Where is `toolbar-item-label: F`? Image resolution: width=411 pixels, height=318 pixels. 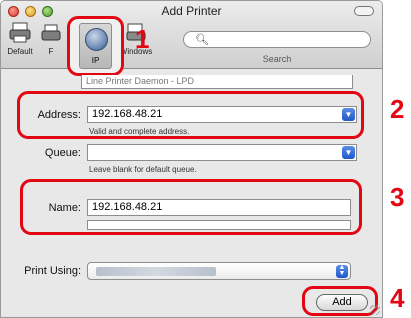 toolbar-item-label: F is located at coordinates (51, 51).